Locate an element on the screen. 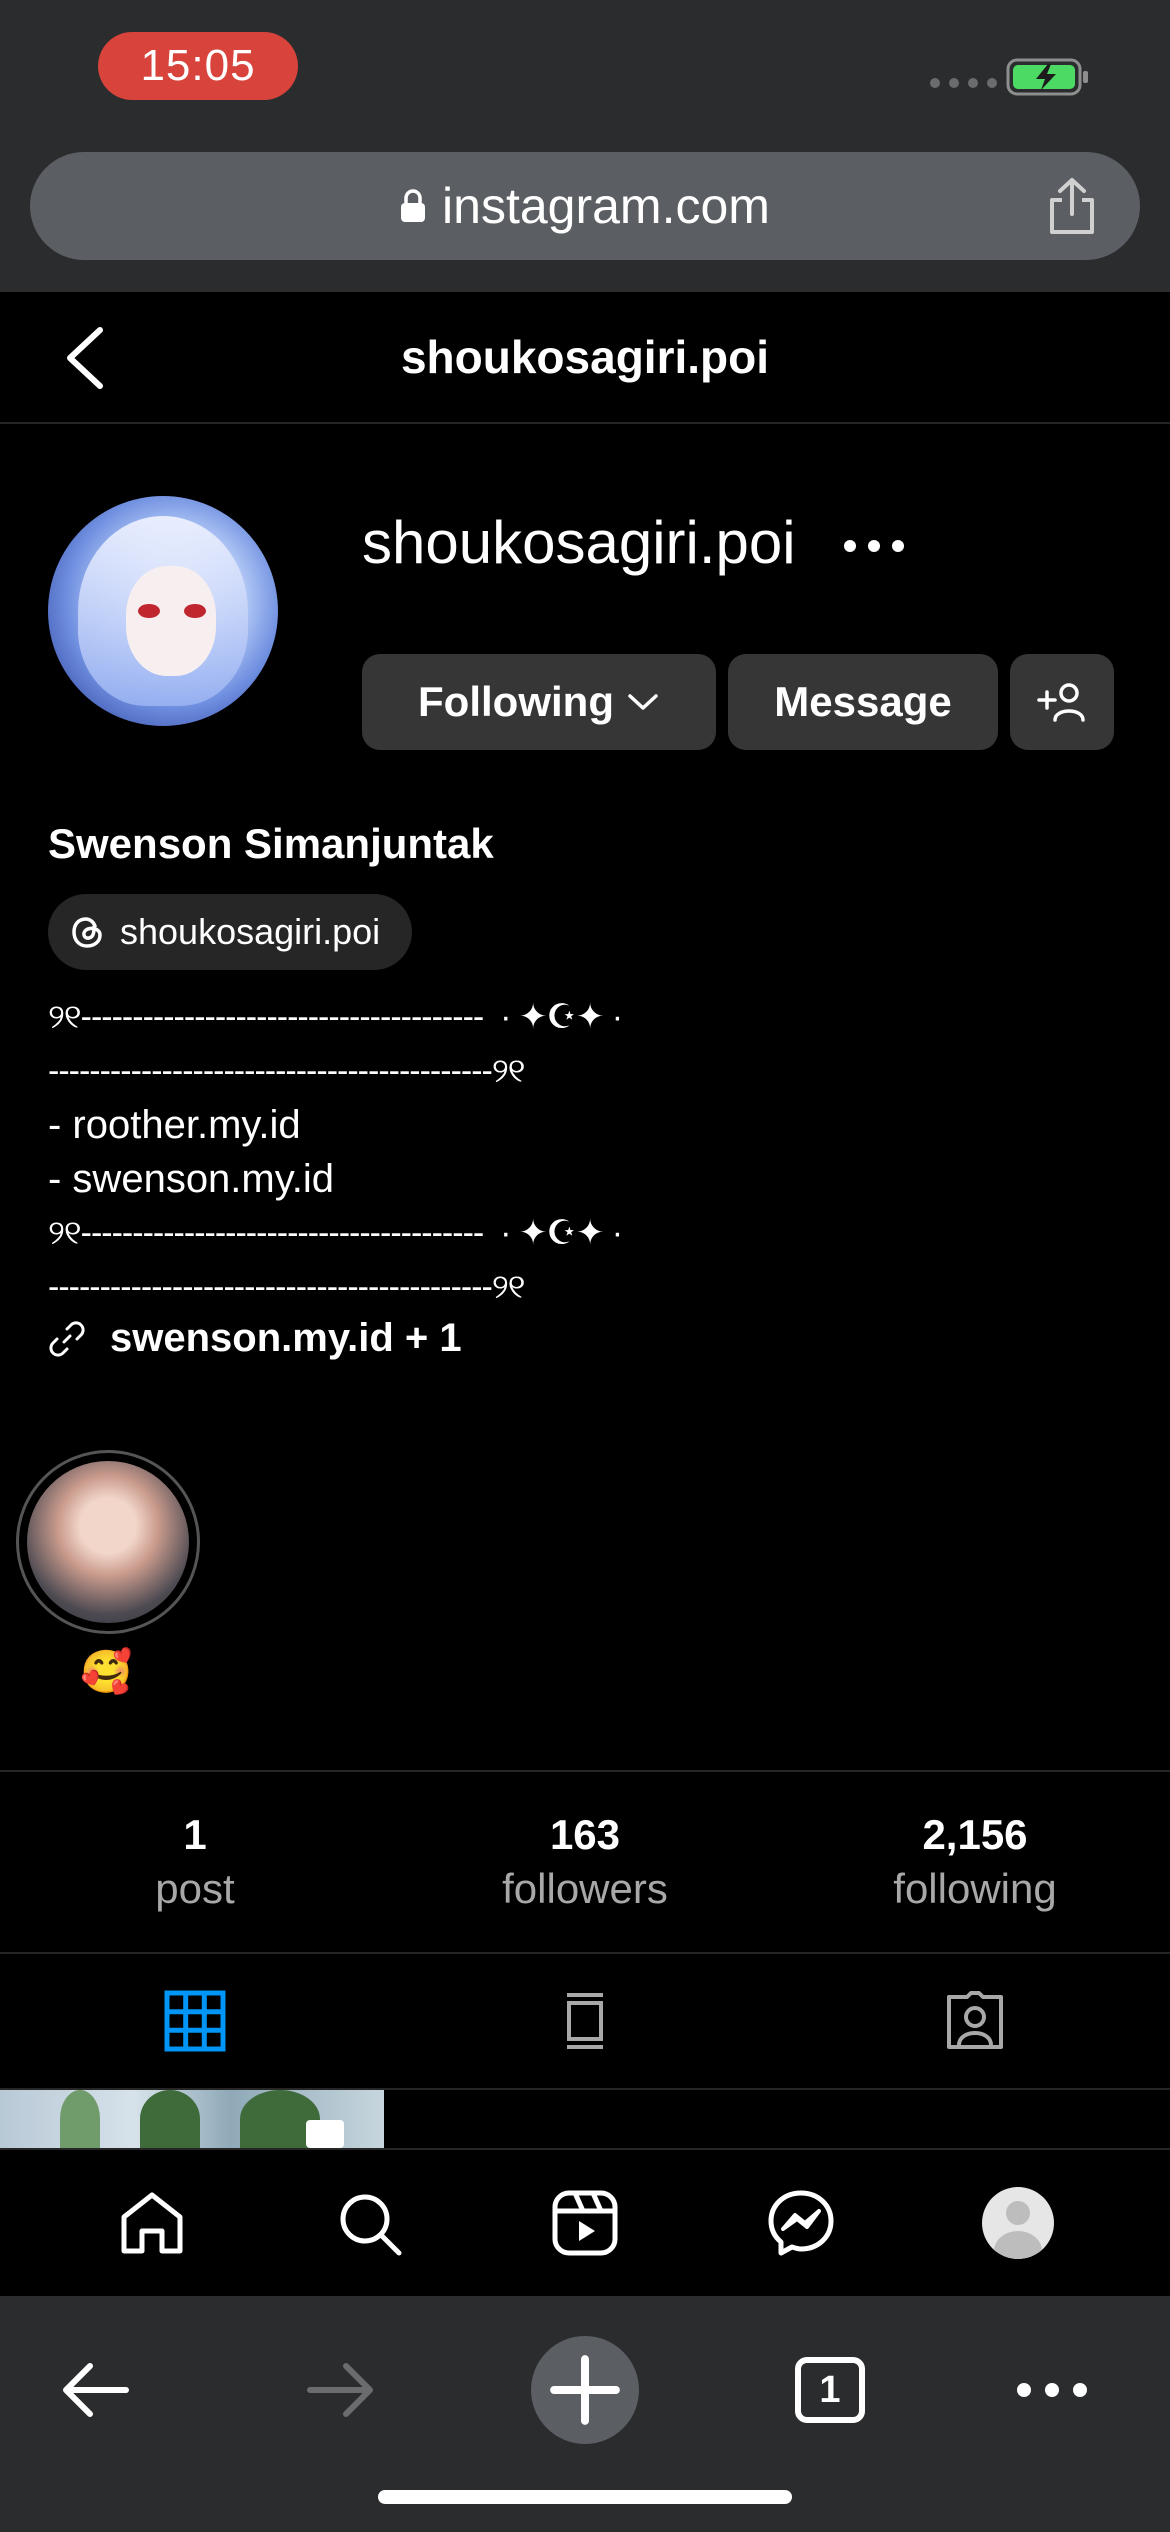 This screenshot has width=1170, height=2532. signal-icon is located at coordinates (963, 83).